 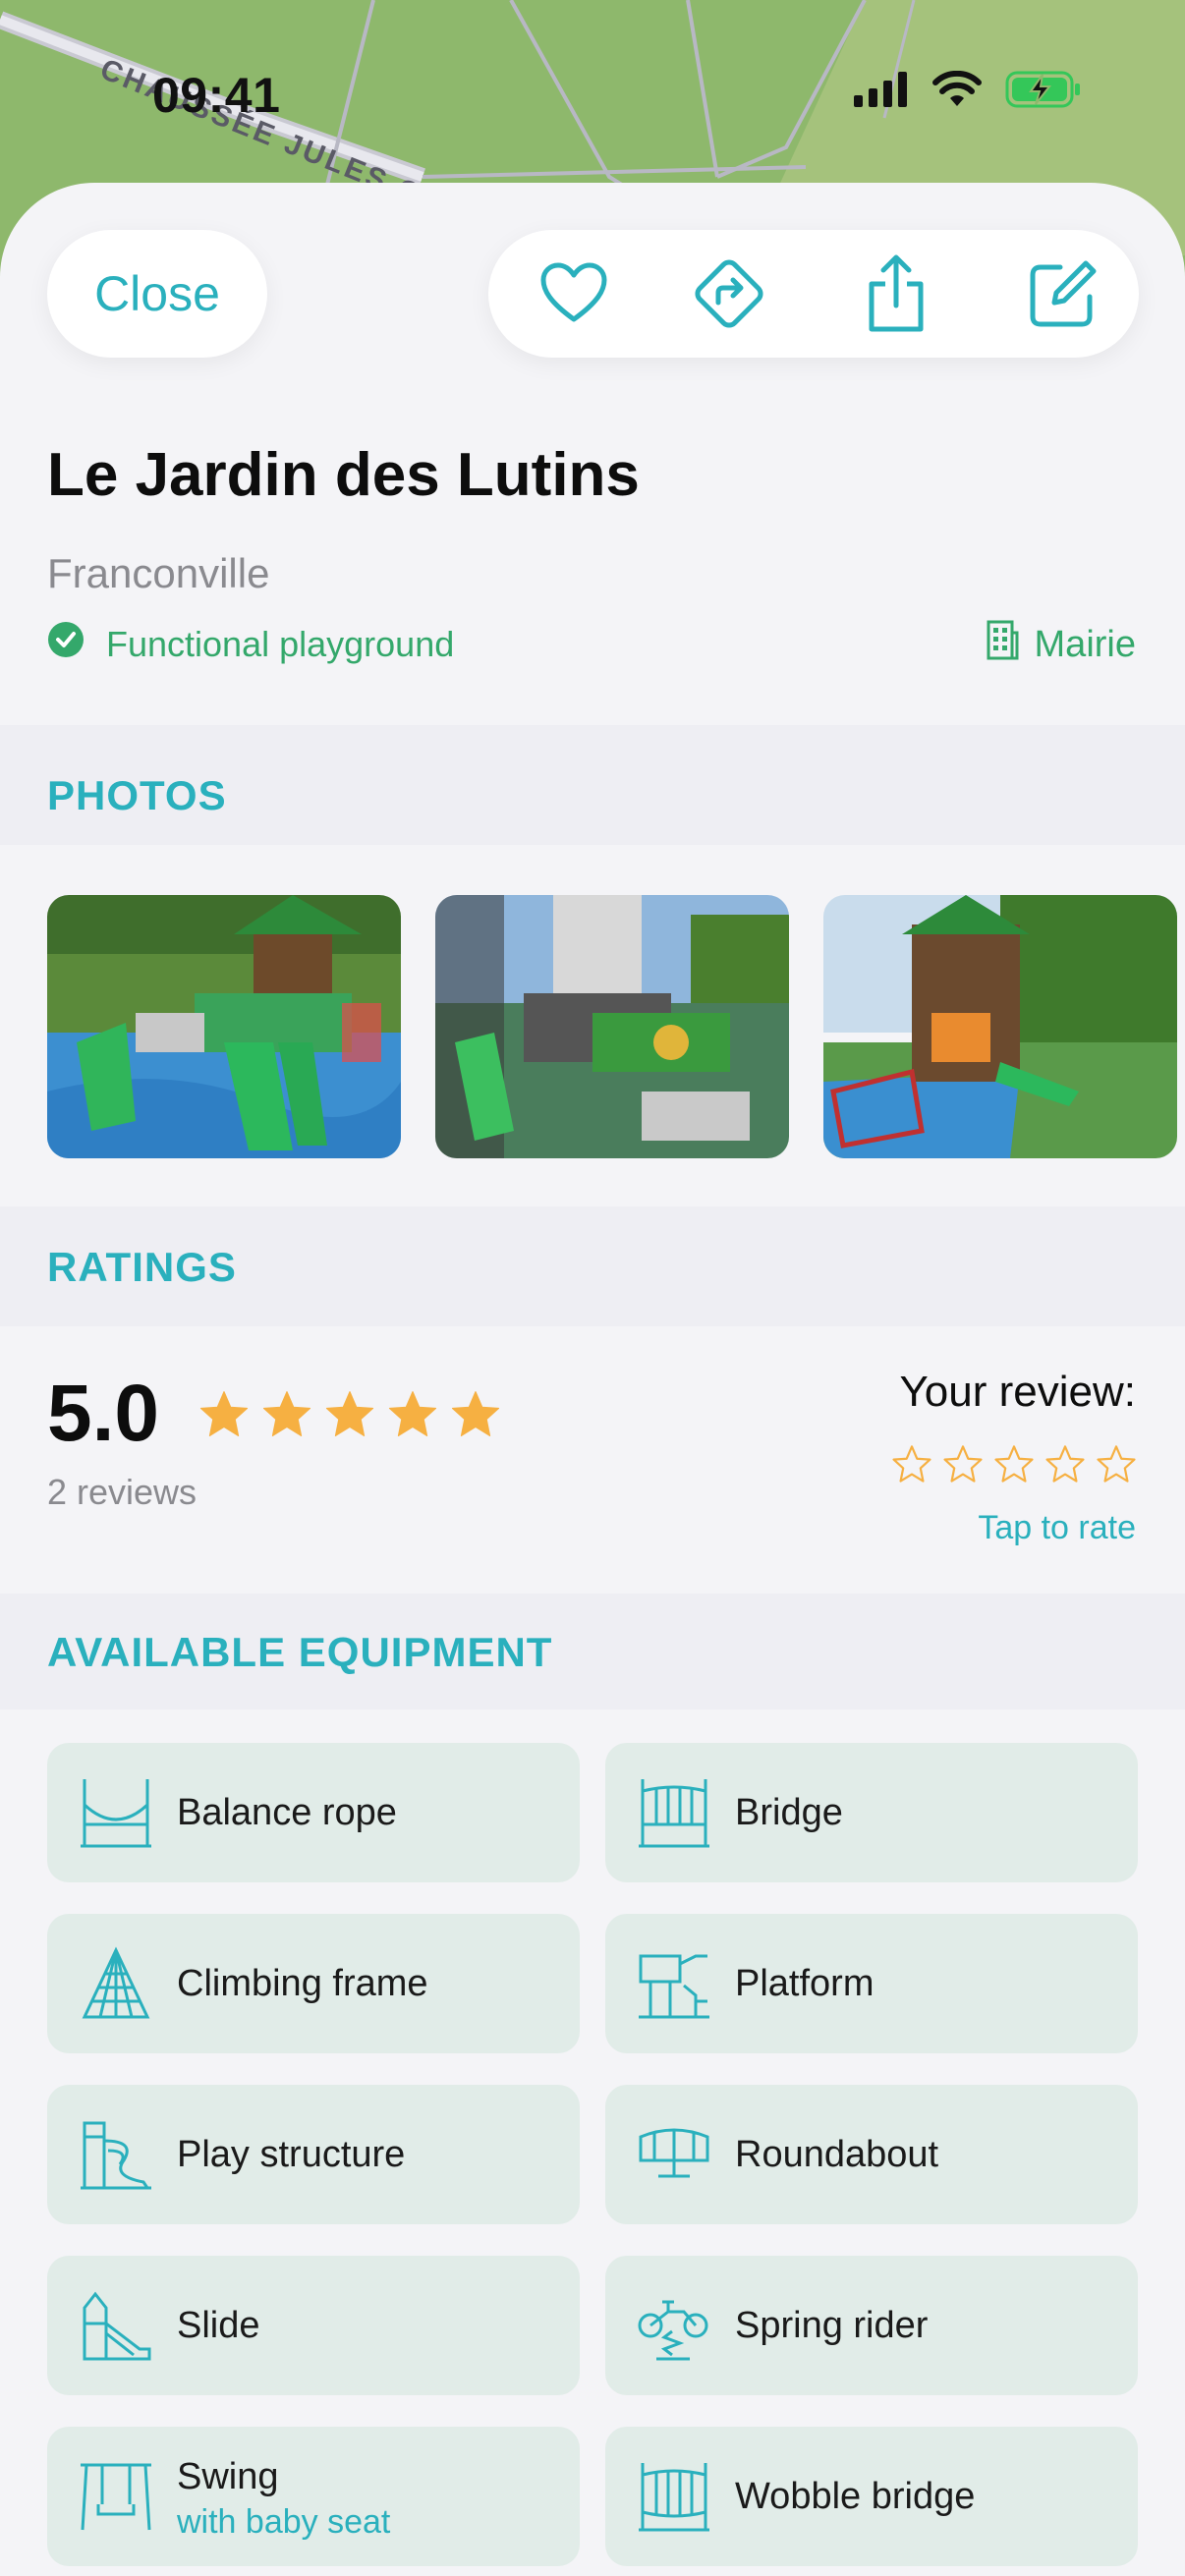 I want to click on equipment-item-climbing-frame: Climbing frame, so click(x=314, y=1983).